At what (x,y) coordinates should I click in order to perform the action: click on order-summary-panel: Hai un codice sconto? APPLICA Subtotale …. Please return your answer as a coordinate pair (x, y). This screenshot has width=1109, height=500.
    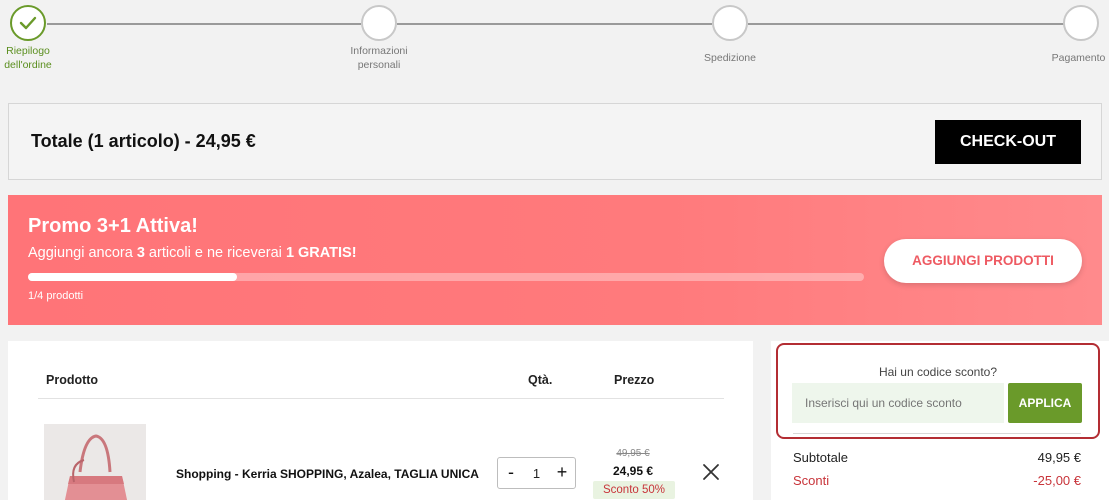
    Looking at the image, I should click on (940, 420).